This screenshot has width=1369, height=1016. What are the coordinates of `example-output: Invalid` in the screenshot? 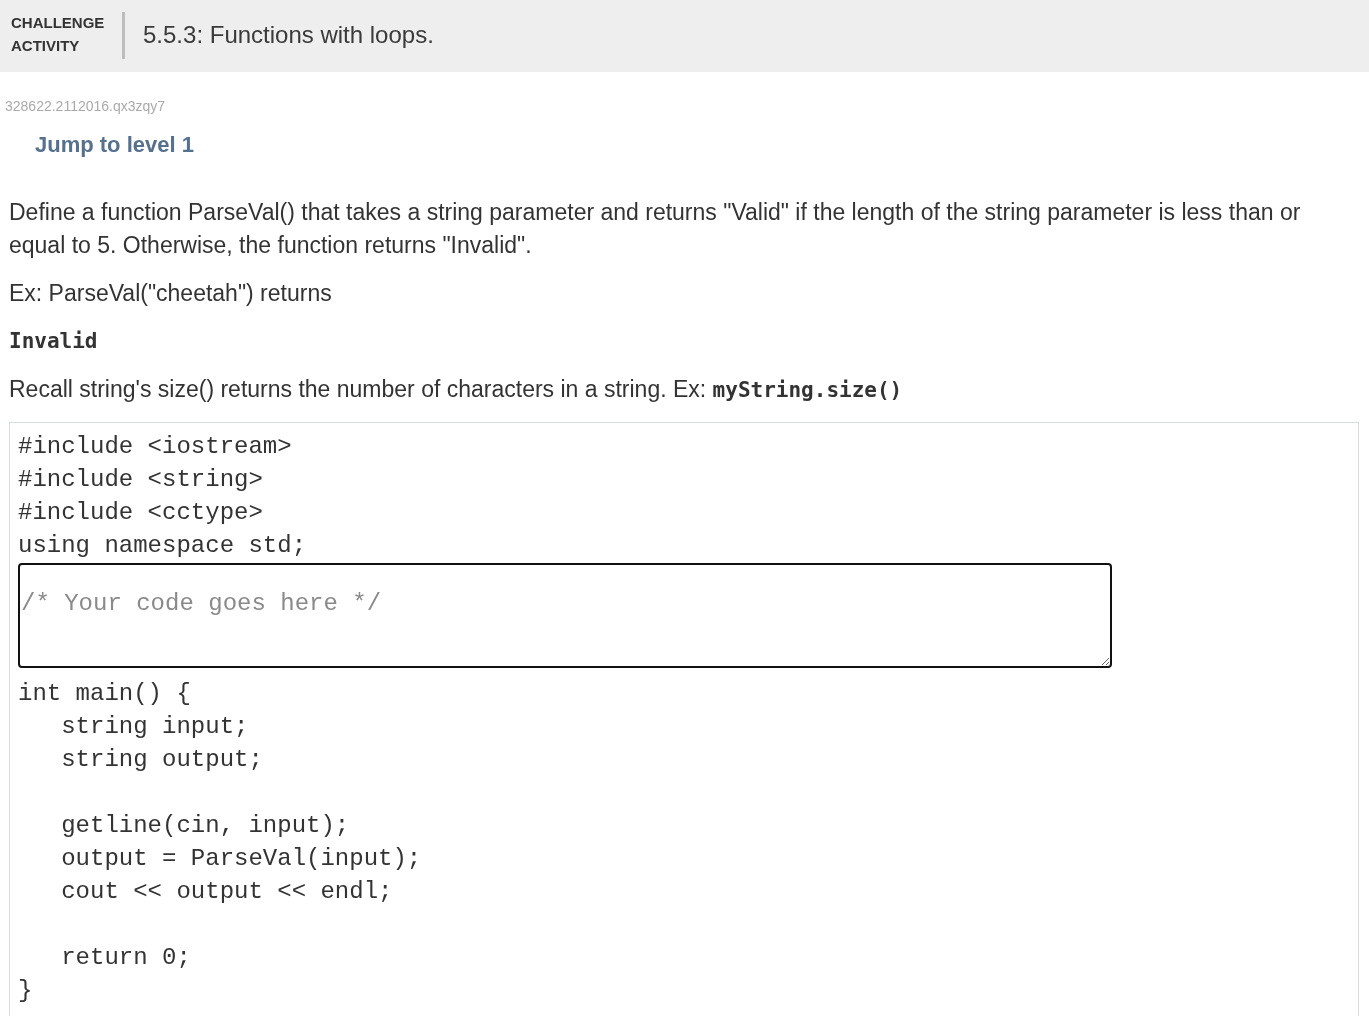 It's located at (53, 341).